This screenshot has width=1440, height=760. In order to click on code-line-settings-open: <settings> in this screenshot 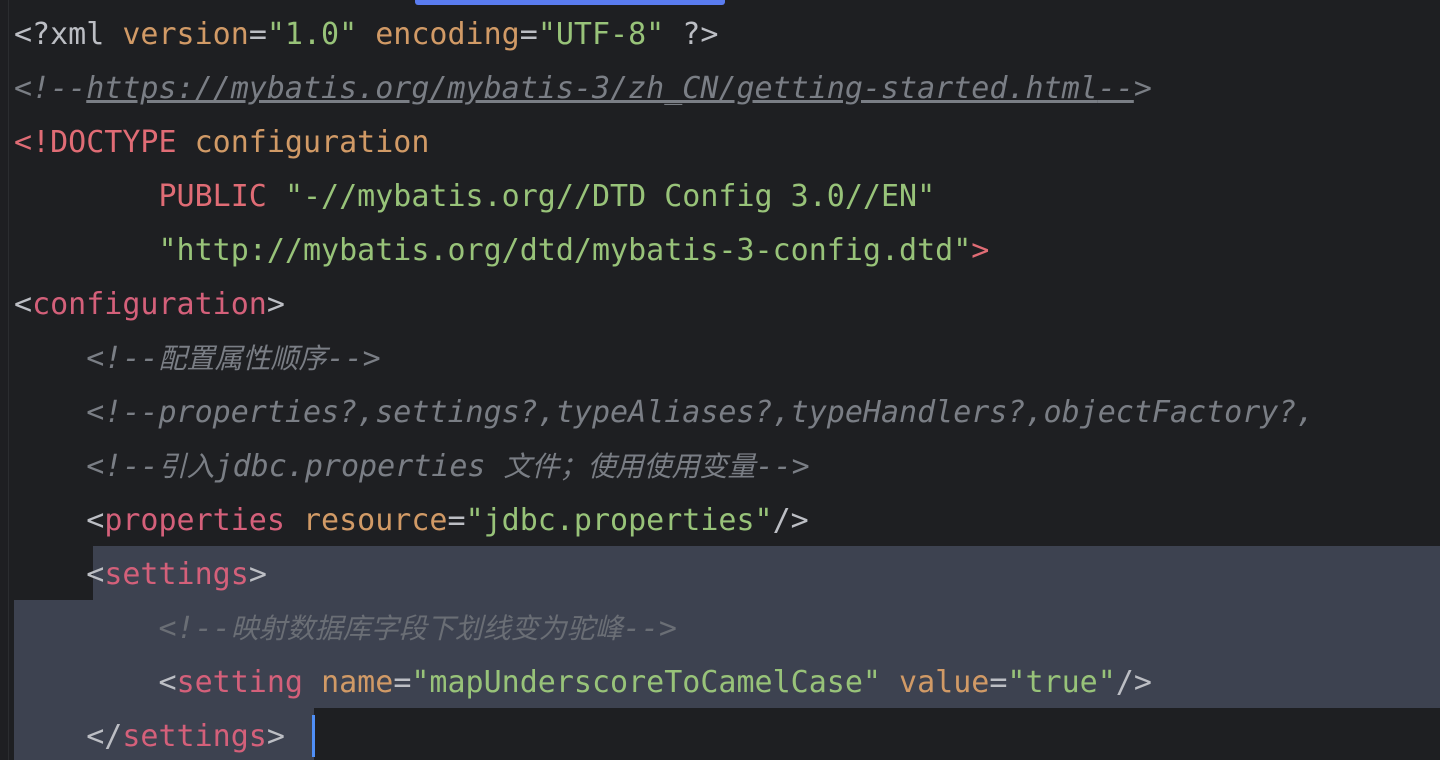, I will do `click(140, 575)`.